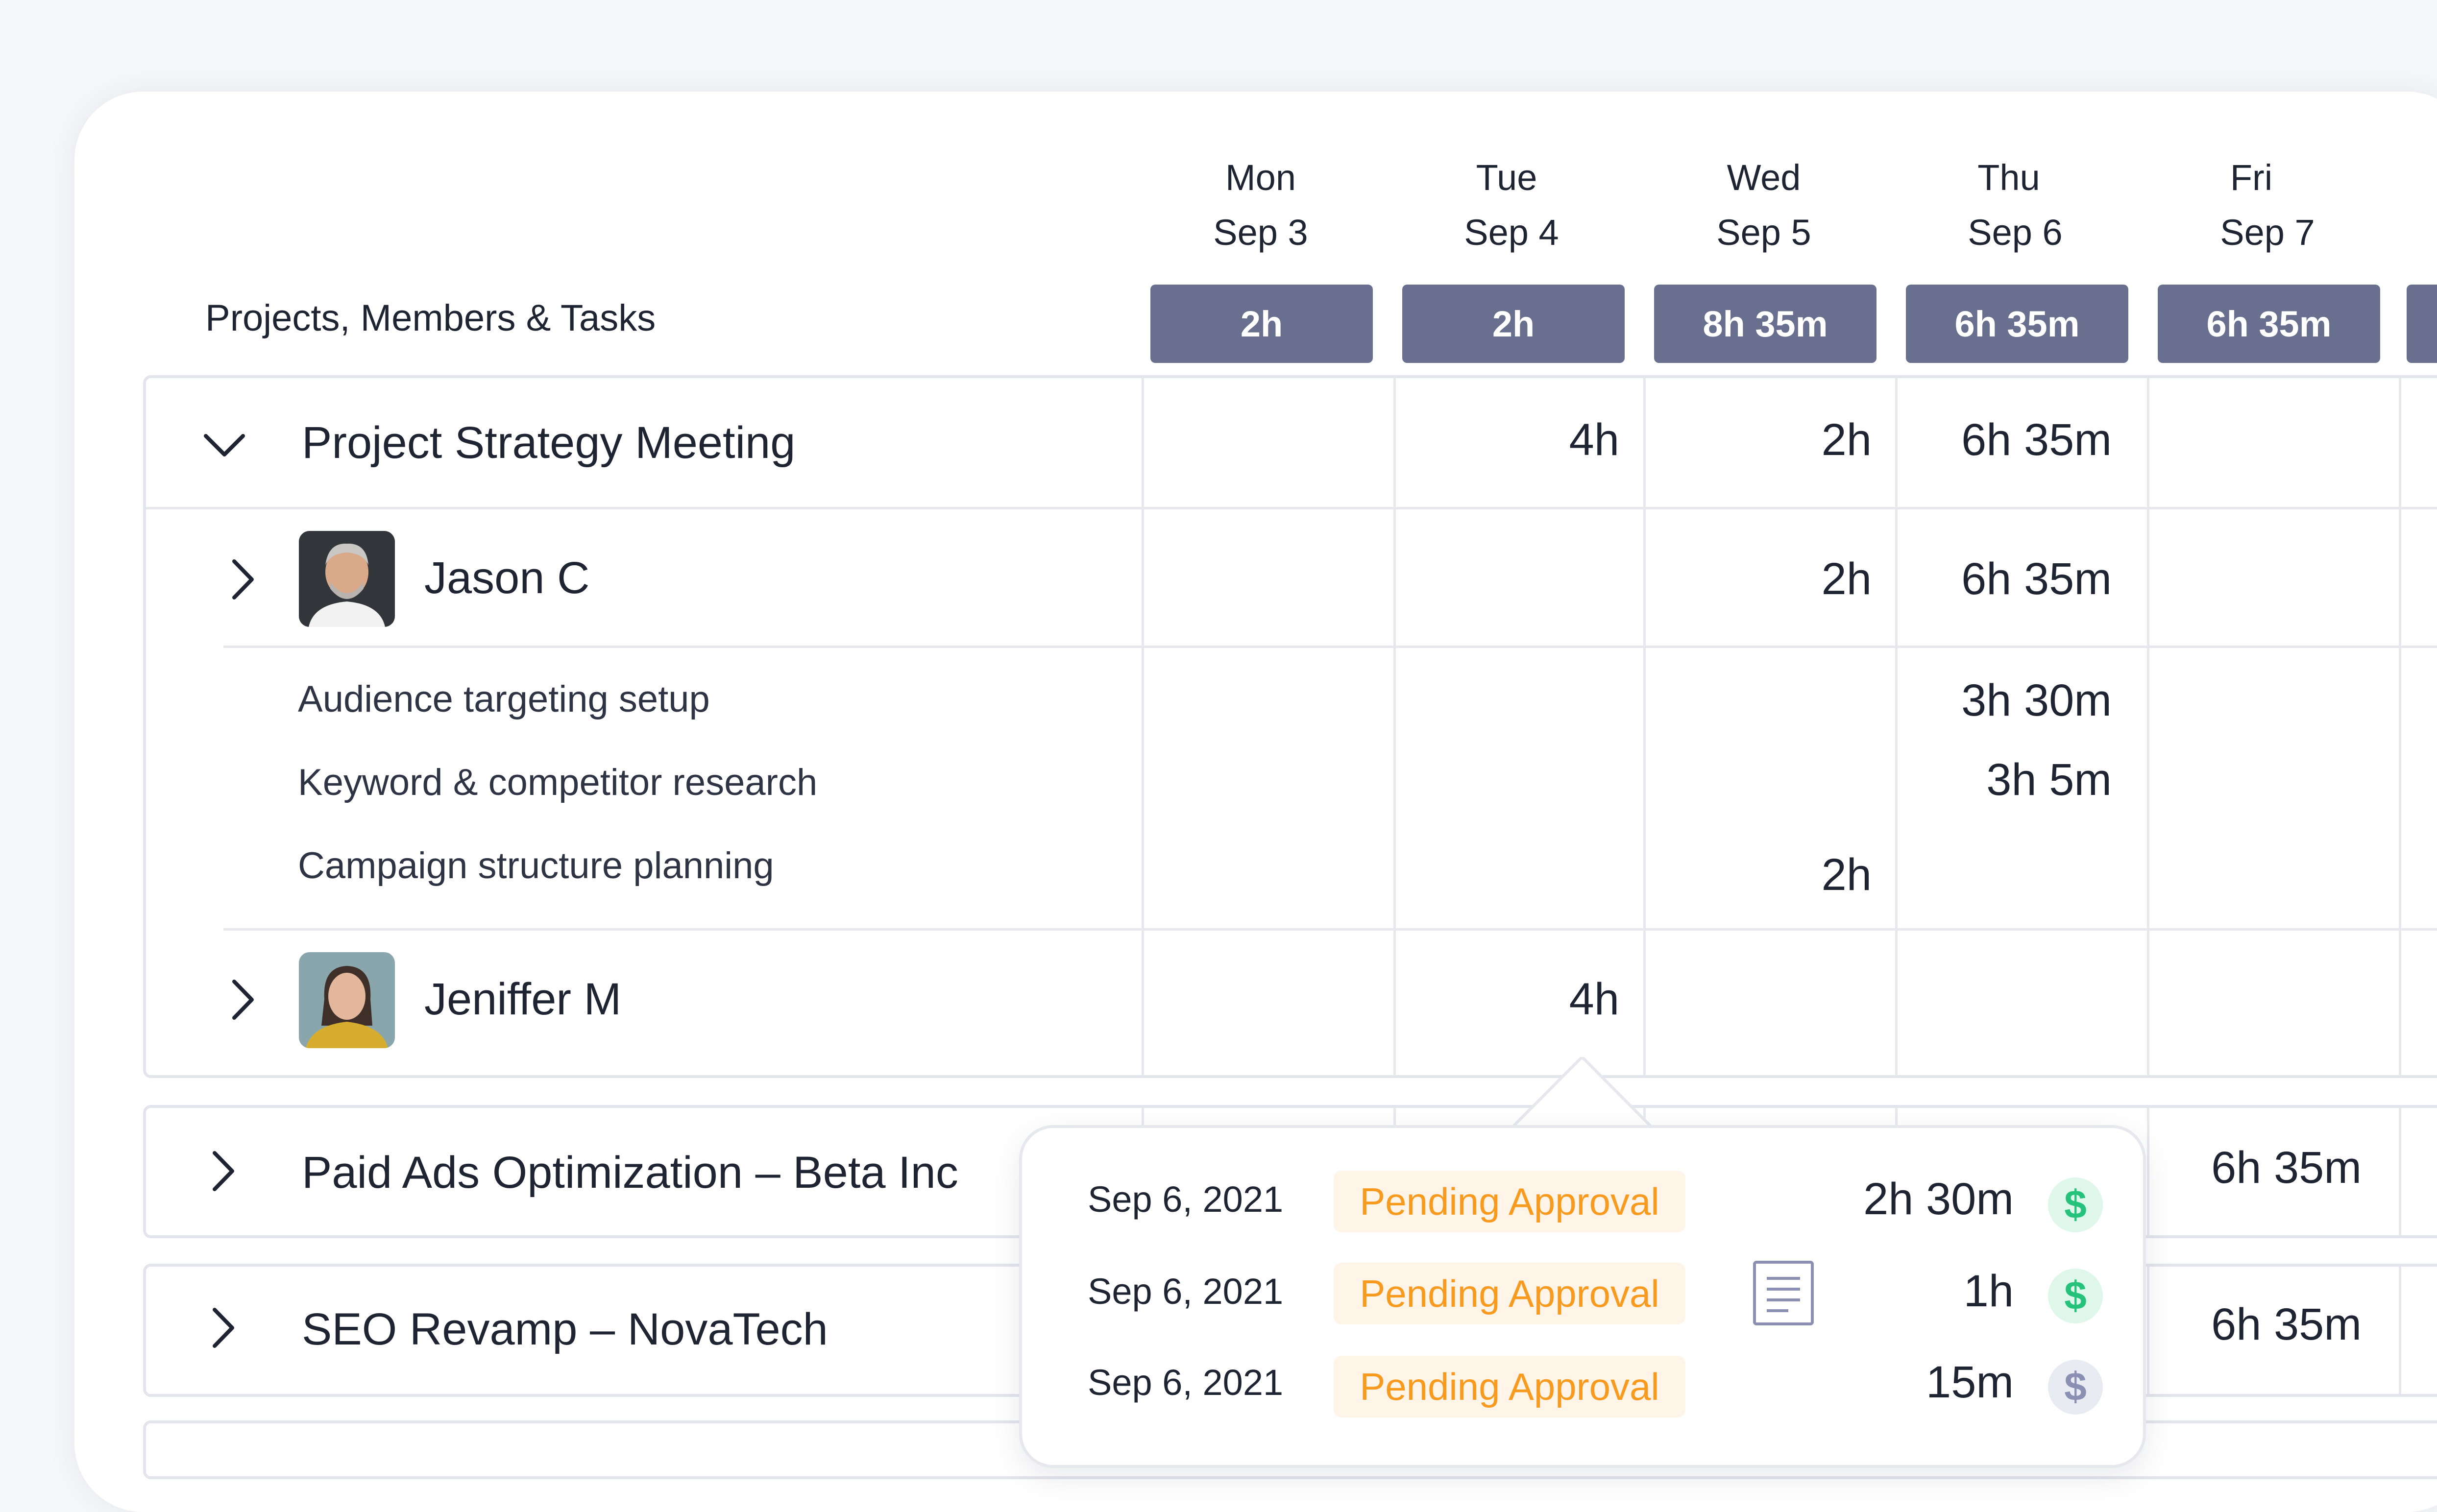 The width and height of the screenshot is (2437, 1512). I want to click on day-name: Fri, so click(2252, 177).